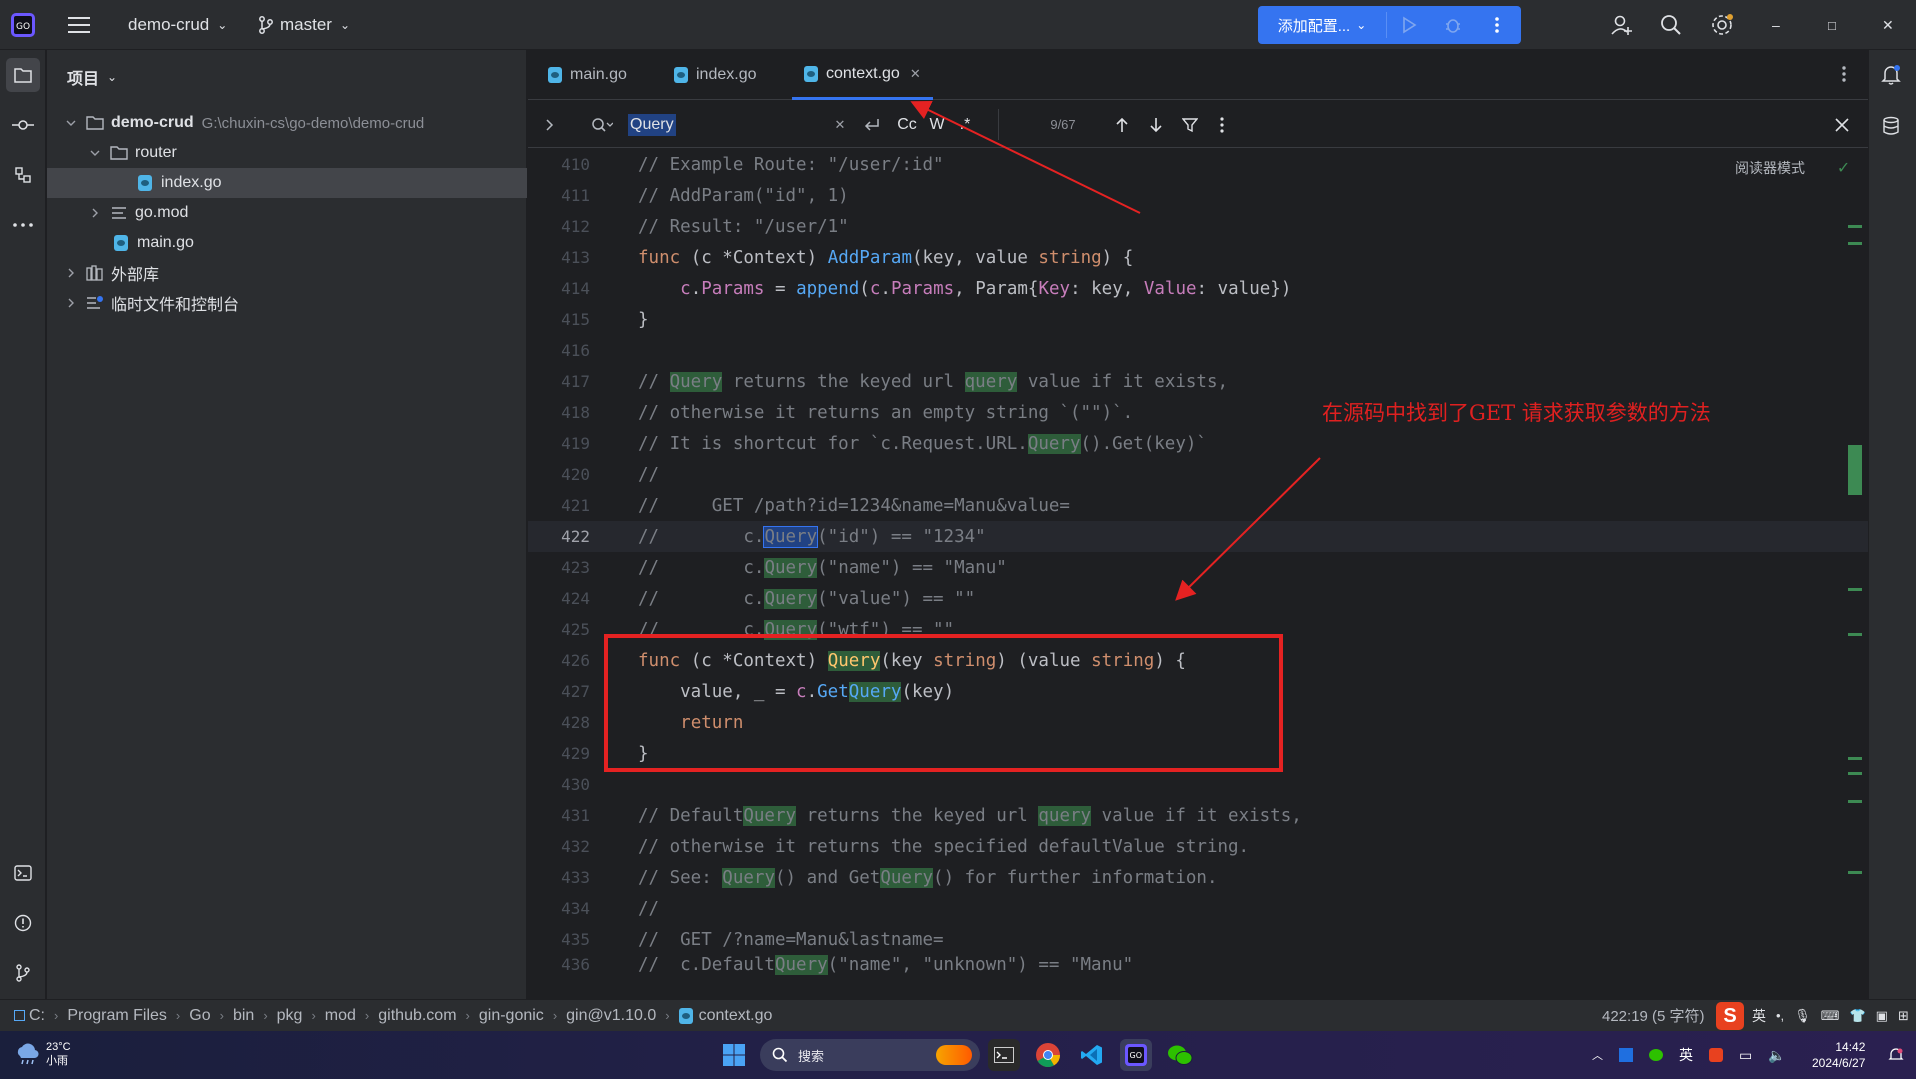  What do you see at coordinates (811, 1056) in the screenshot?
I see `search-placeholder: 搜索` at bounding box center [811, 1056].